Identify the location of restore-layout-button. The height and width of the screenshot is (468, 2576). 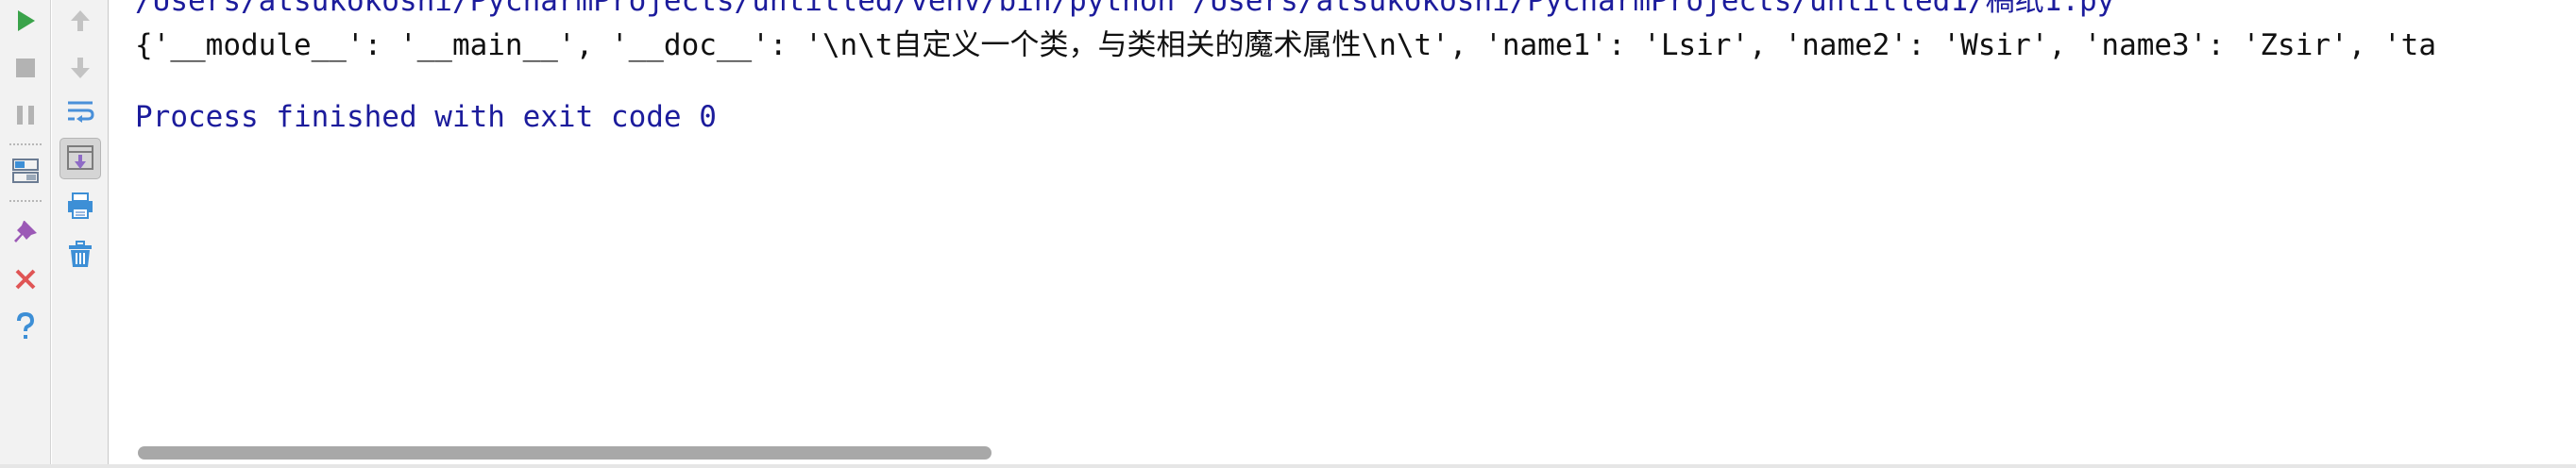
(25, 171).